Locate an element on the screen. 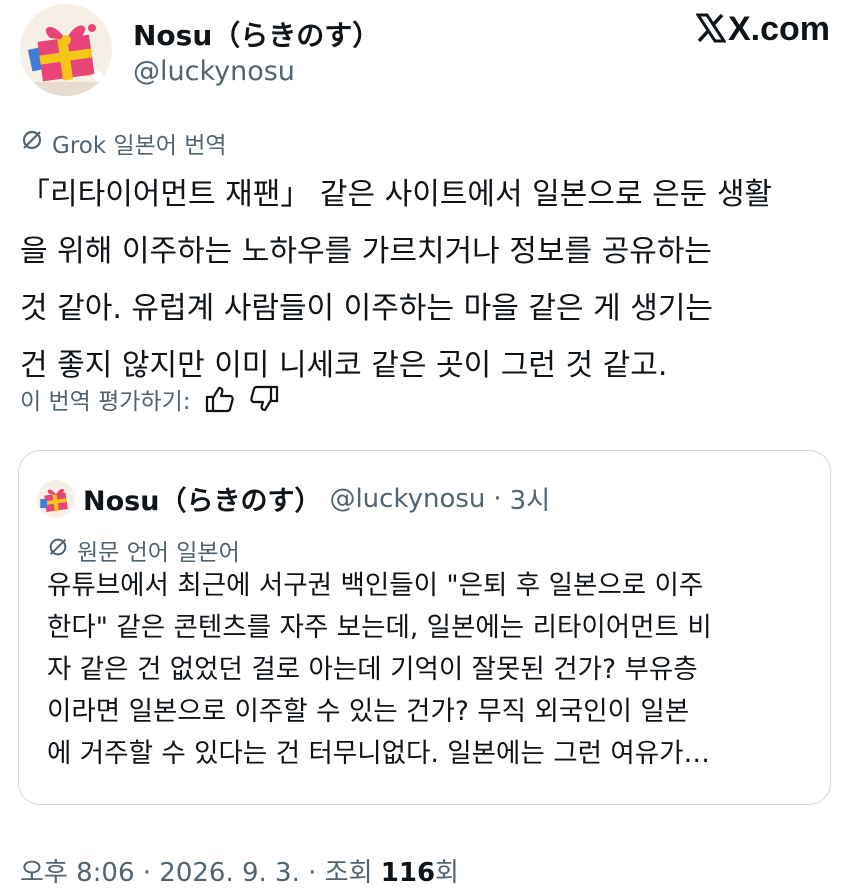 The height and width of the screenshot is (894, 850). quote-avatar is located at coordinates (56, 498).